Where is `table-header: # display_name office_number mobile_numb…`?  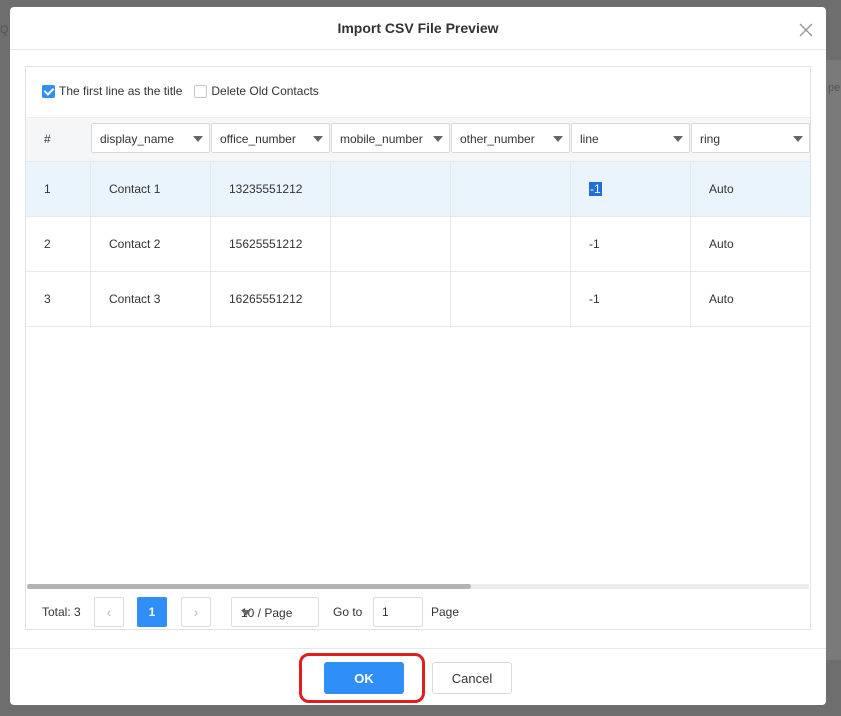 table-header: # display_name office_number mobile_numb… is located at coordinates (418, 139).